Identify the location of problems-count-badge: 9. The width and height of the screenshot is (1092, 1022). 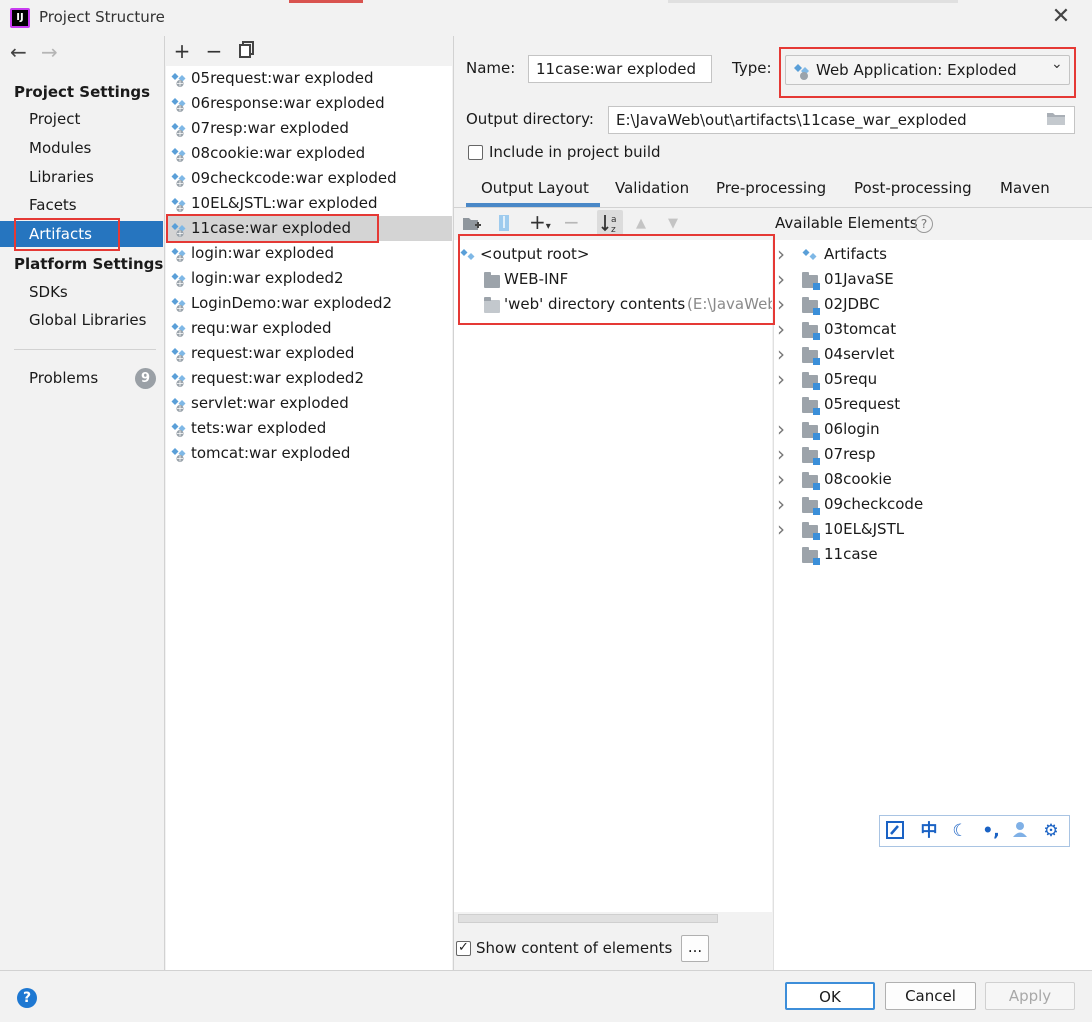
(145, 378).